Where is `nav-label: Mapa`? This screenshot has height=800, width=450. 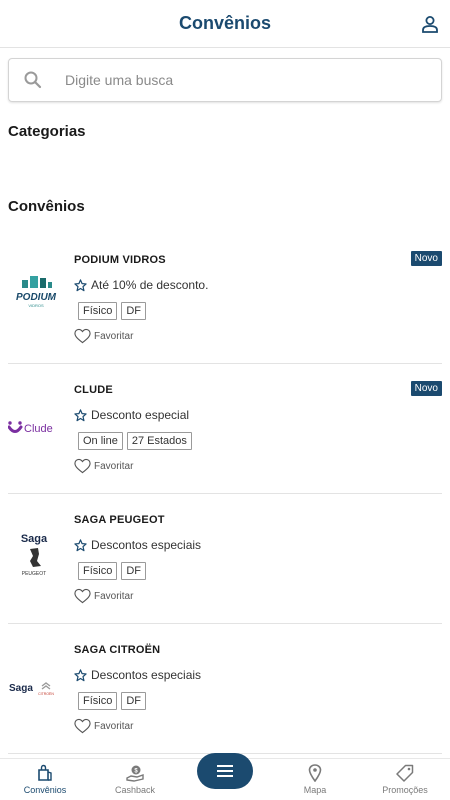
nav-label: Mapa is located at coordinates (315, 790).